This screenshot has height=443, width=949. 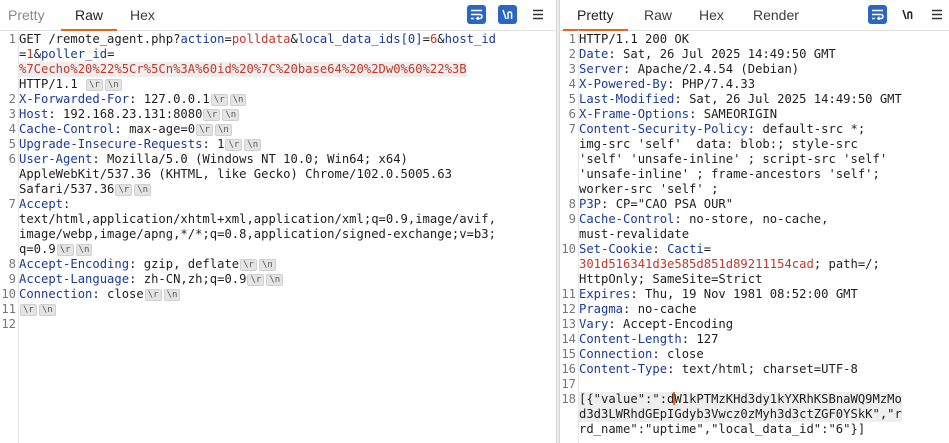 What do you see at coordinates (744, 294) in the screenshot?
I see `token-text: : Thu, 19 Nov 1981 08:52:00 GMT` at bounding box center [744, 294].